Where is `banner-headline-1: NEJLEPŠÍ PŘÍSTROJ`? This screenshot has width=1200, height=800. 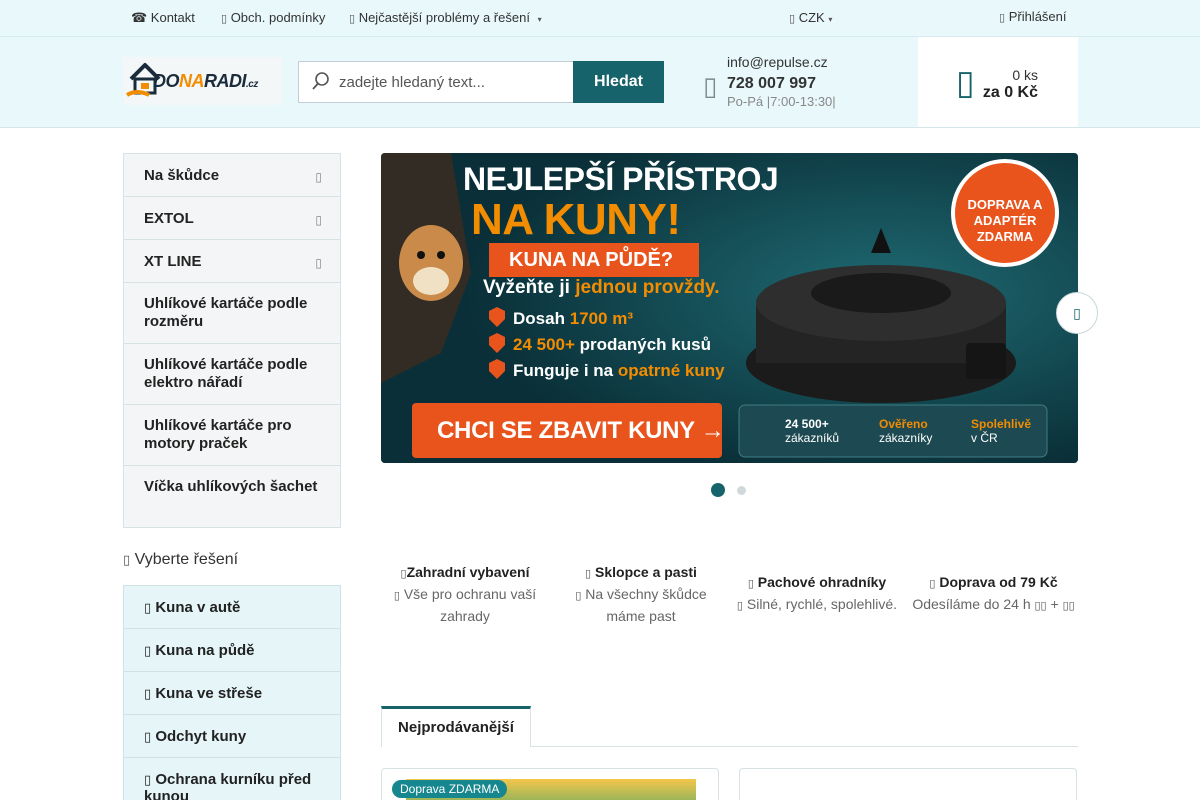
banner-headline-1: NEJLEPŠÍ PŘÍSTROJ is located at coordinates (621, 179).